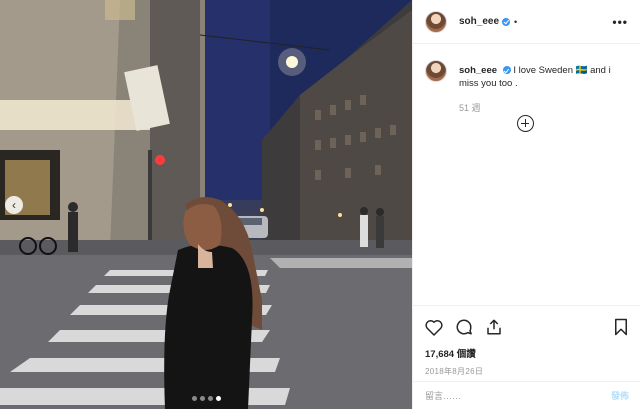  I want to click on action-section: 17,684 個讚 2018年8月26日, so click(526, 341).